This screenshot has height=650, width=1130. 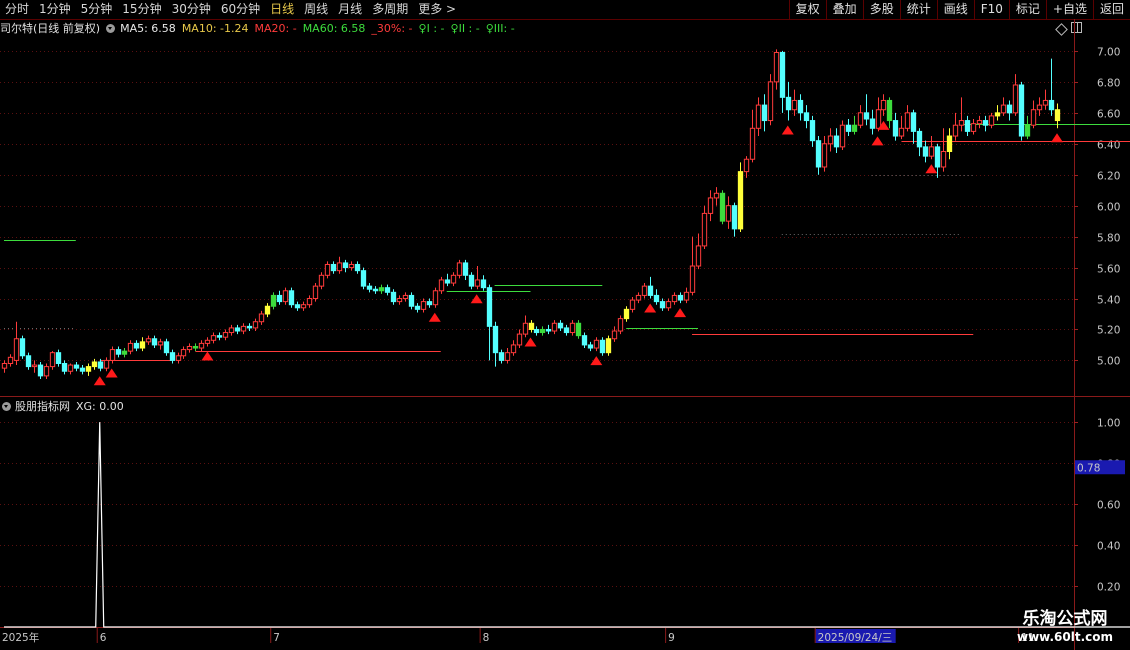 What do you see at coordinates (671, 638) in the screenshot?
I see `x-tick-label: 9` at bounding box center [671, 638].